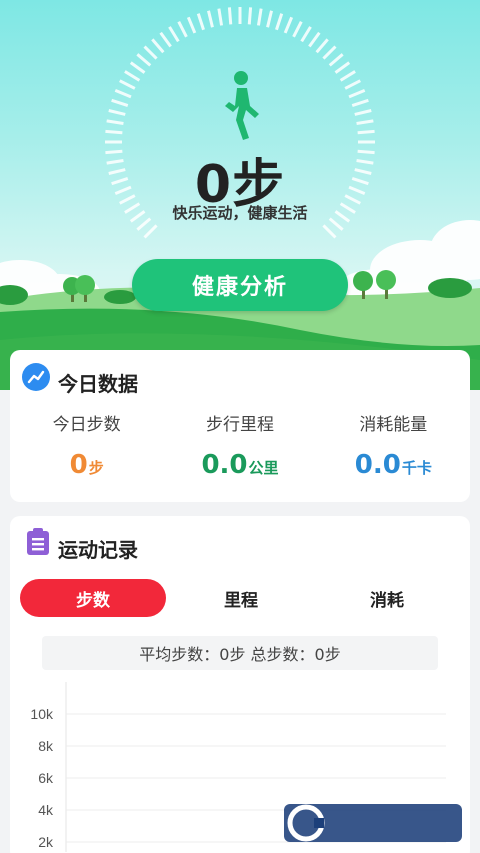  I want to click on y-tick-label: 8k, so click(46, 746).